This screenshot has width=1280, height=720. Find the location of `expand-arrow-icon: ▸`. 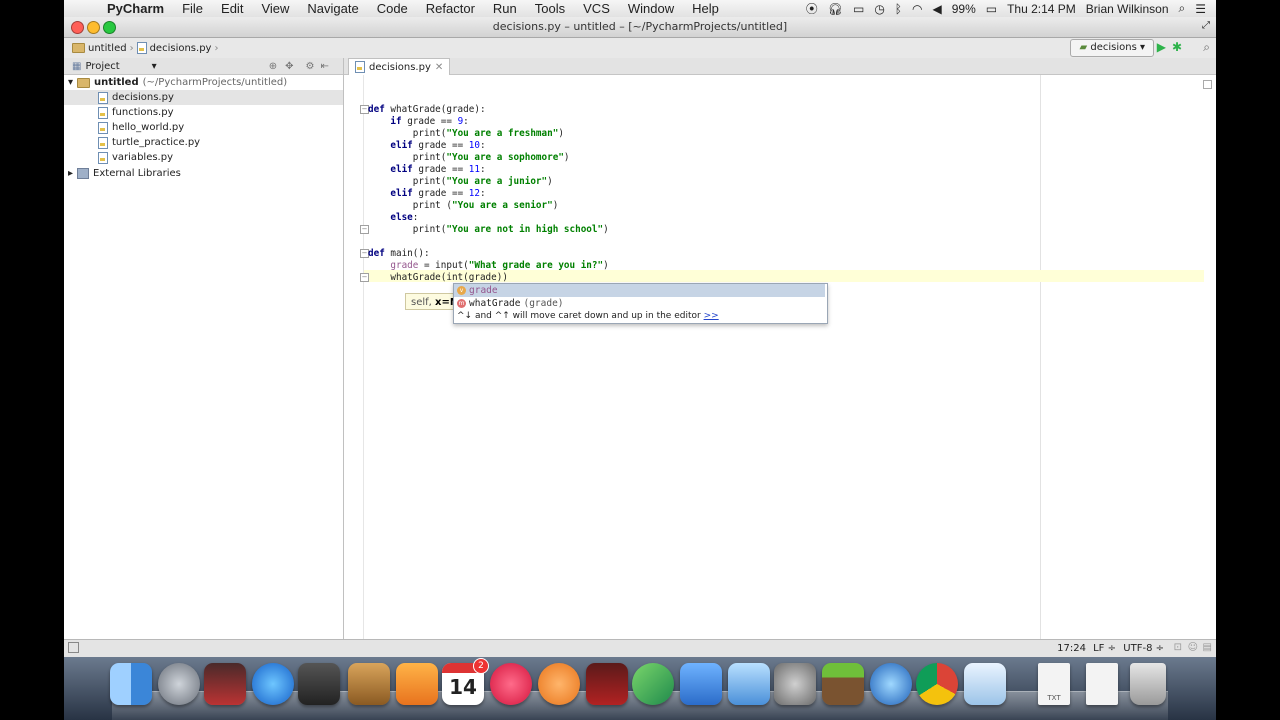

expand-arrow-icon: ▸ is located at coordinates (70, 173).